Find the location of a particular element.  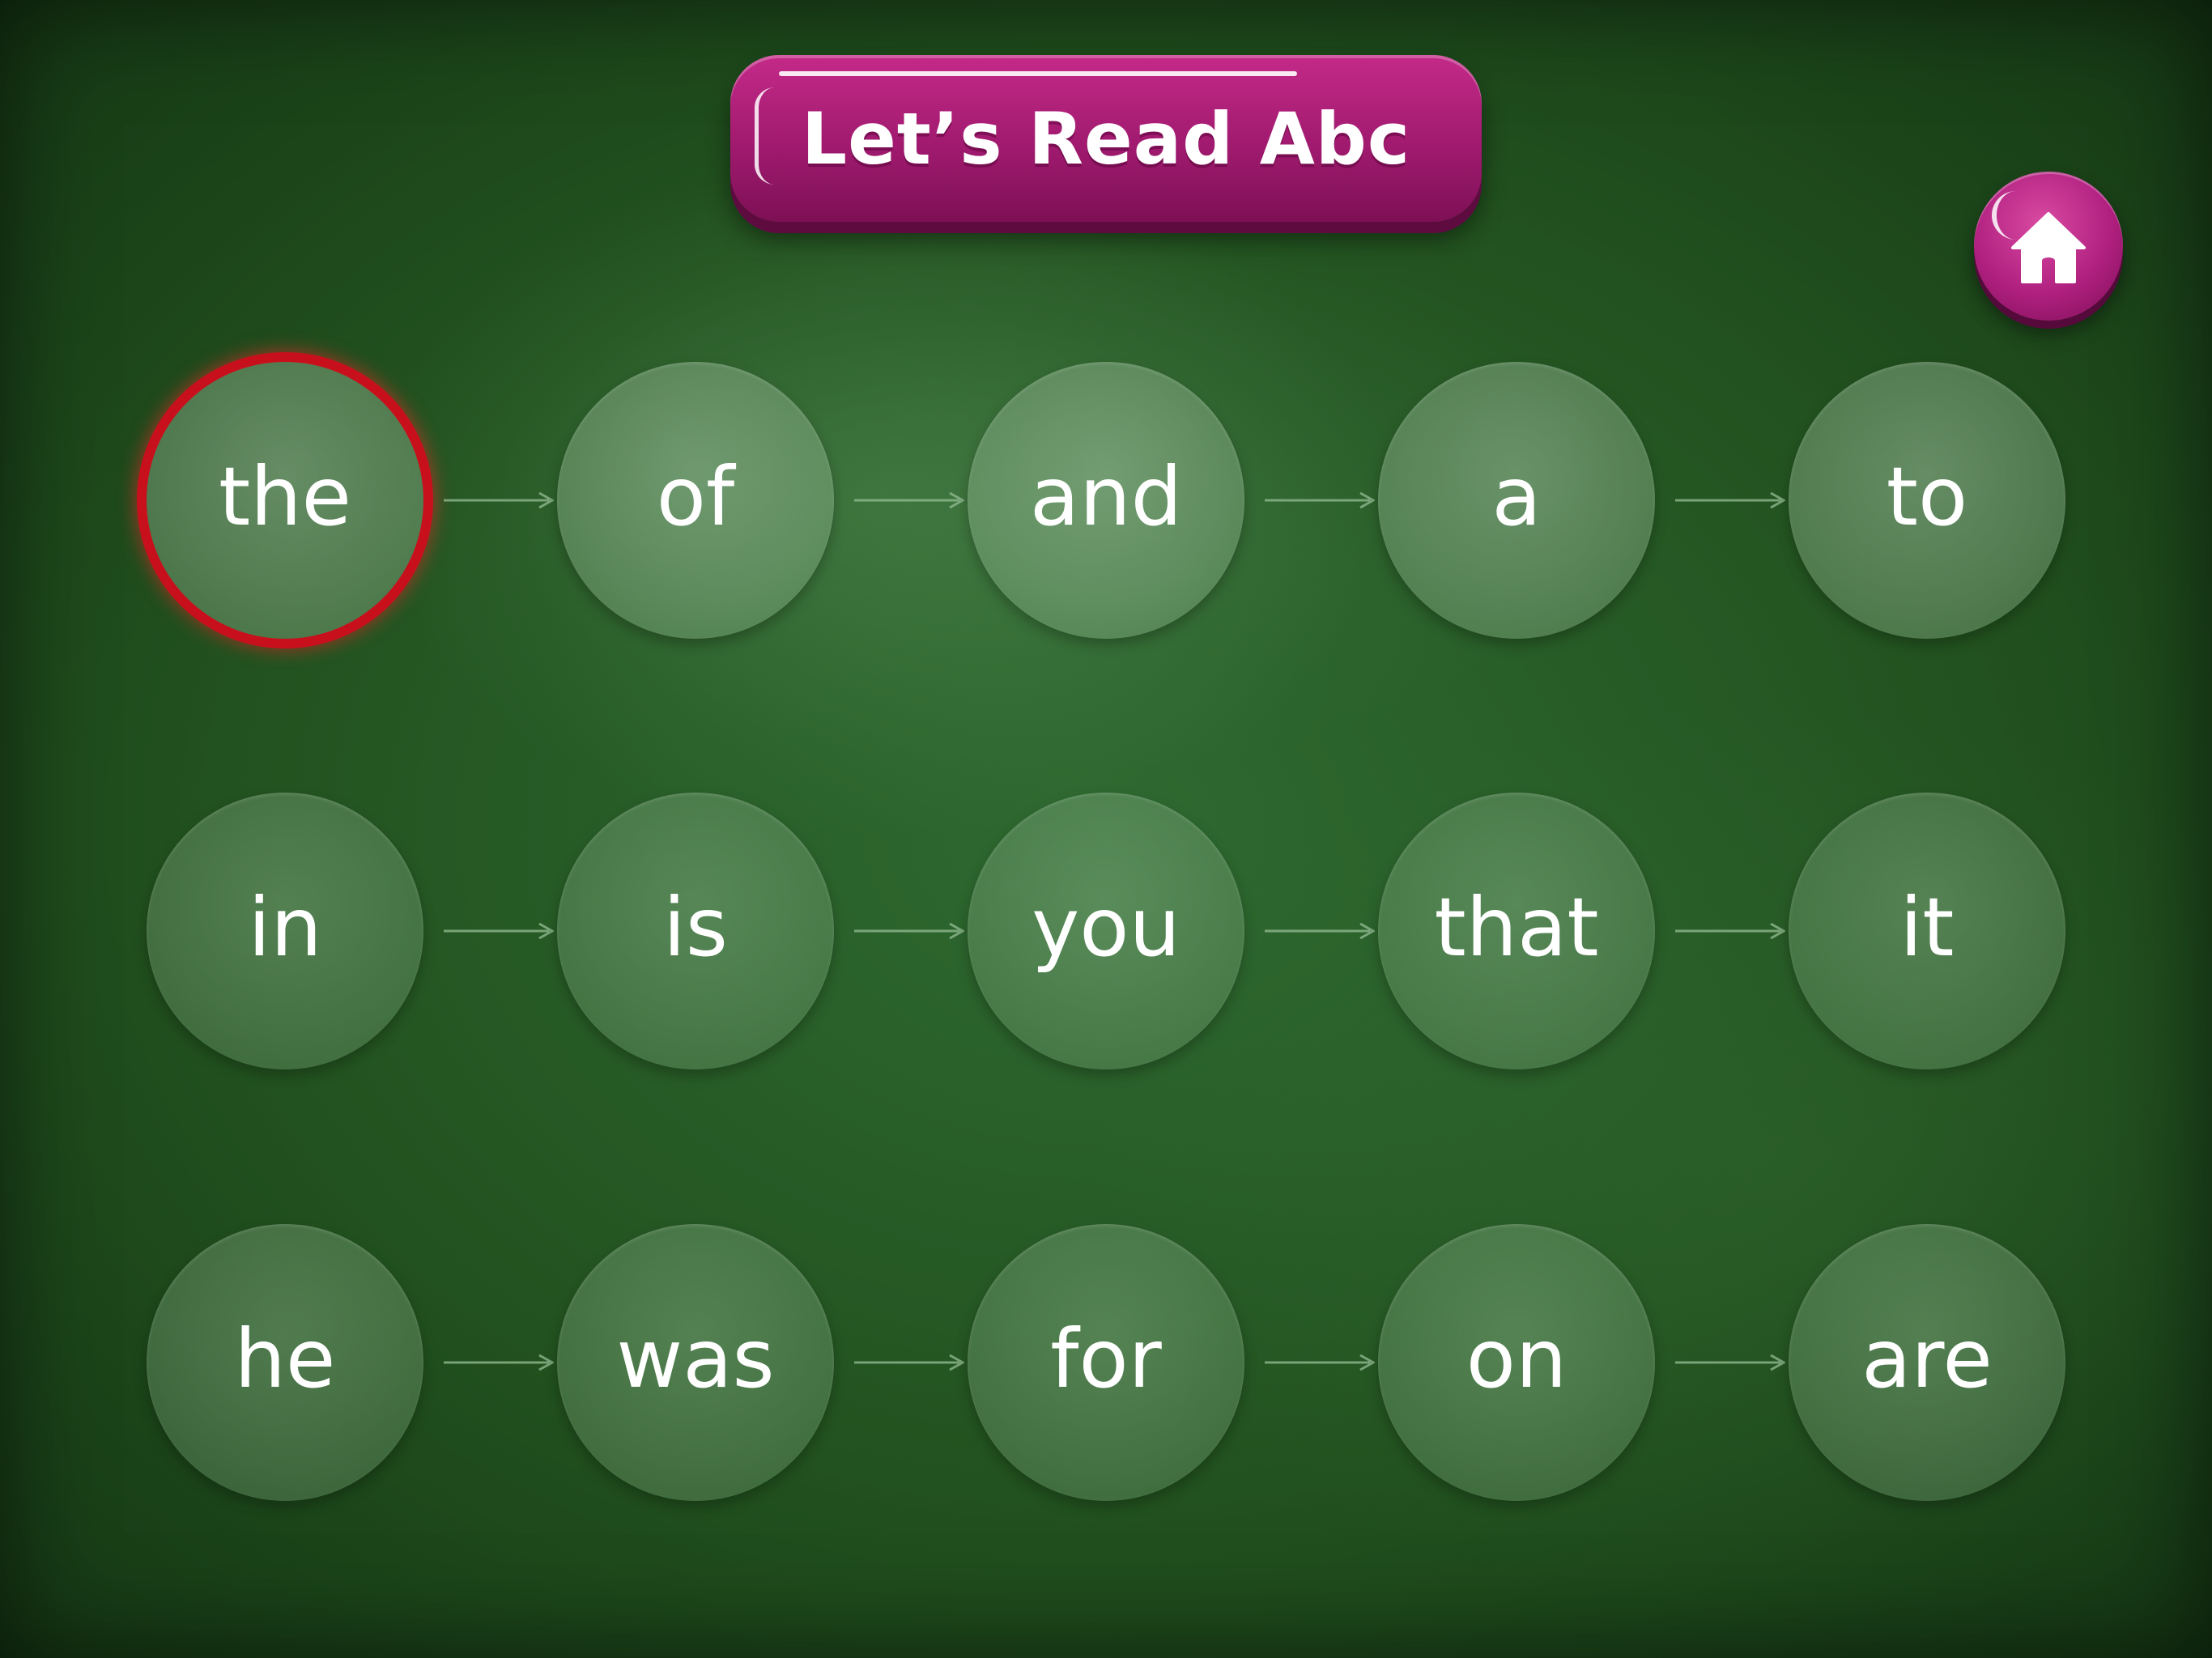

word-button-was: was is located at coordinates (695, 1362).